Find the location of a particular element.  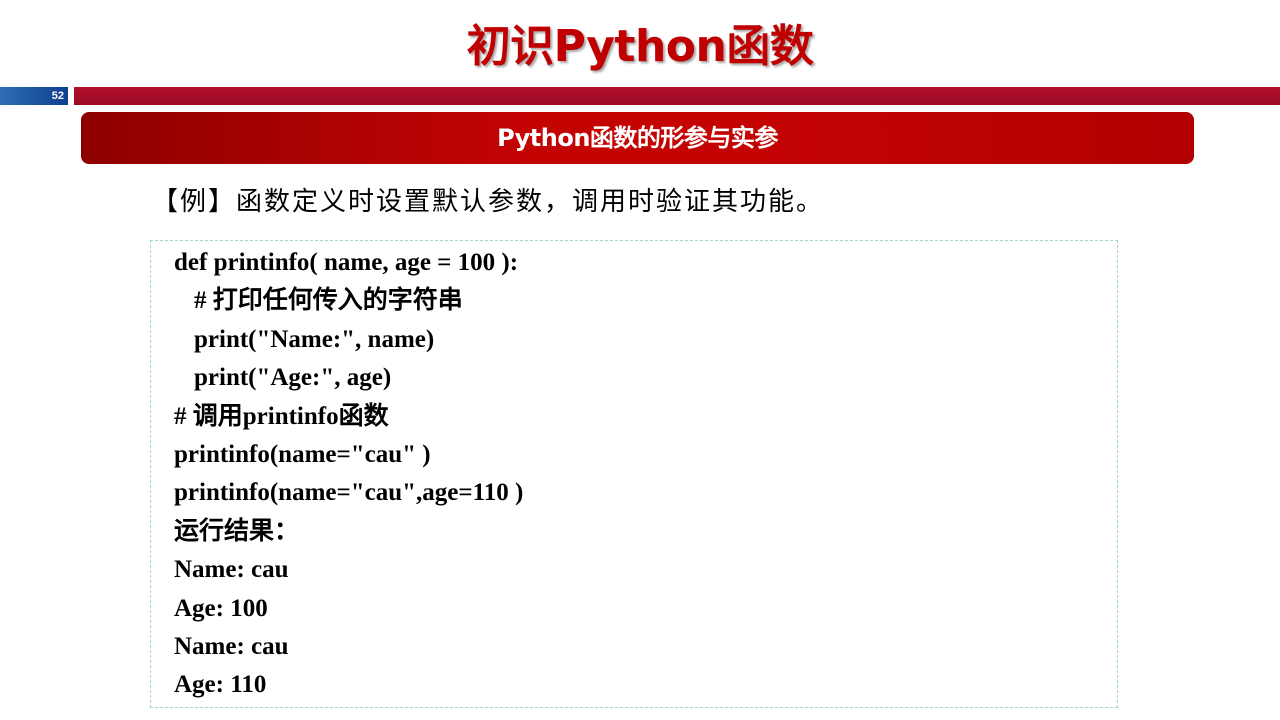

code-line: printinfo(name="cau",age=110 ) is located at coordinates (349, 493).